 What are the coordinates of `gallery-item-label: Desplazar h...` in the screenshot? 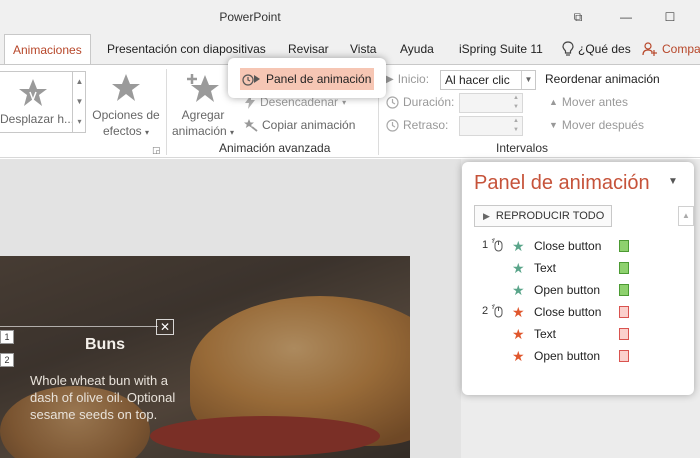 It's located at (36, 119).